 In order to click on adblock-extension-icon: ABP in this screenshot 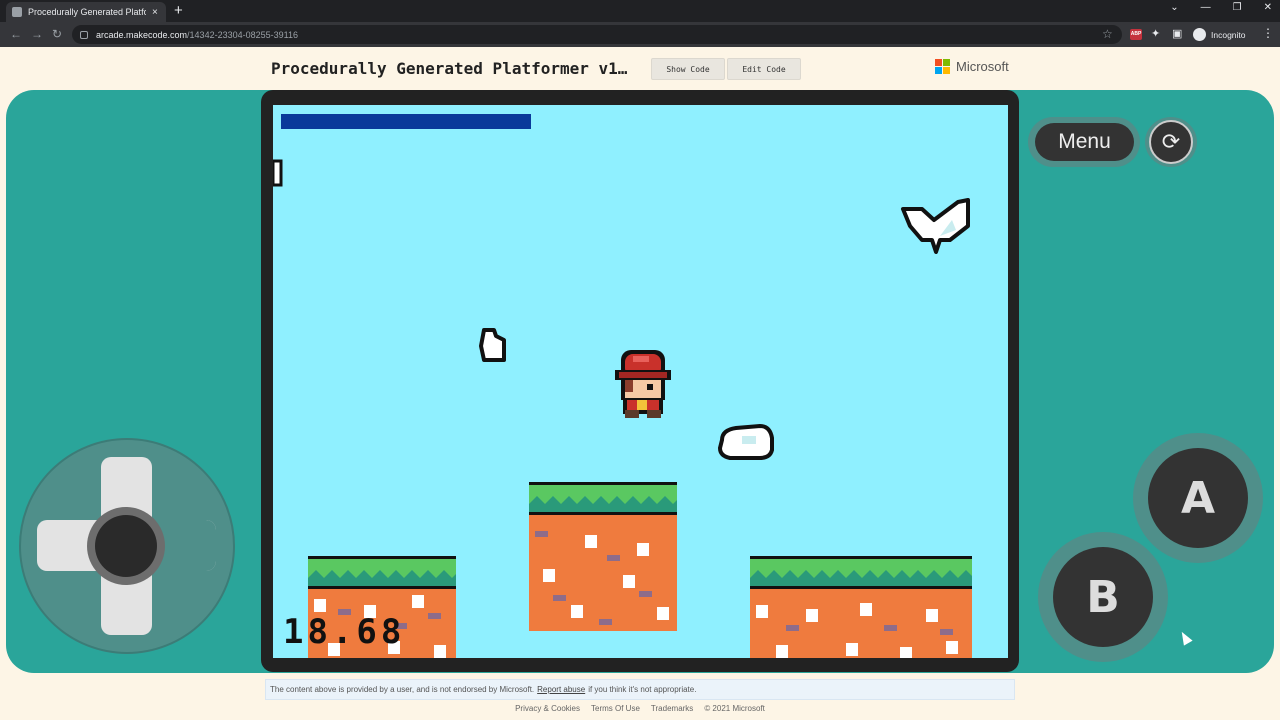, I will do `click(1136, 34)`.